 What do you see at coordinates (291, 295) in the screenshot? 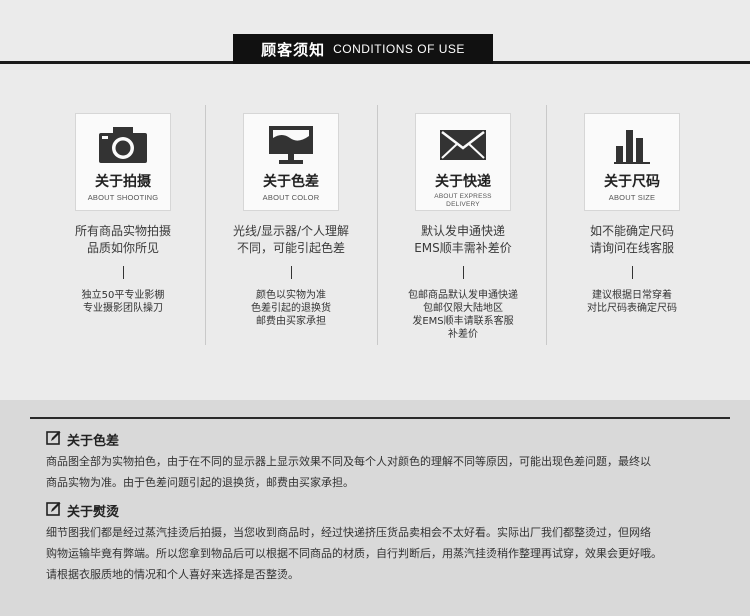
I see `detail-line: 颜色以实物为准` at bounding box center [291, 295].